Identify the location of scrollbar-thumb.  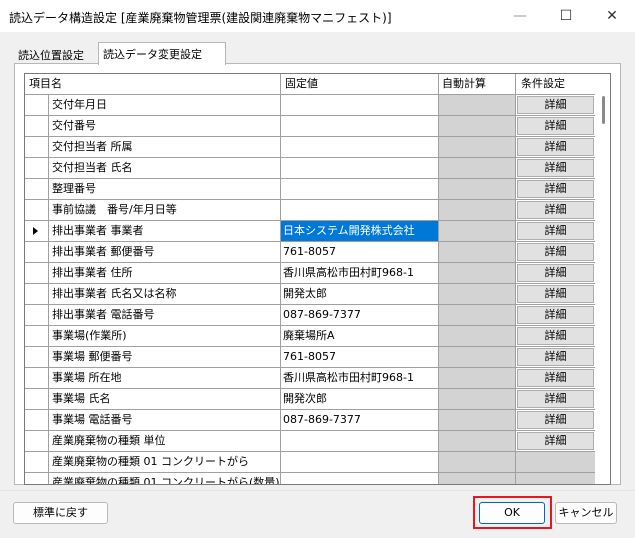
(603, 110).